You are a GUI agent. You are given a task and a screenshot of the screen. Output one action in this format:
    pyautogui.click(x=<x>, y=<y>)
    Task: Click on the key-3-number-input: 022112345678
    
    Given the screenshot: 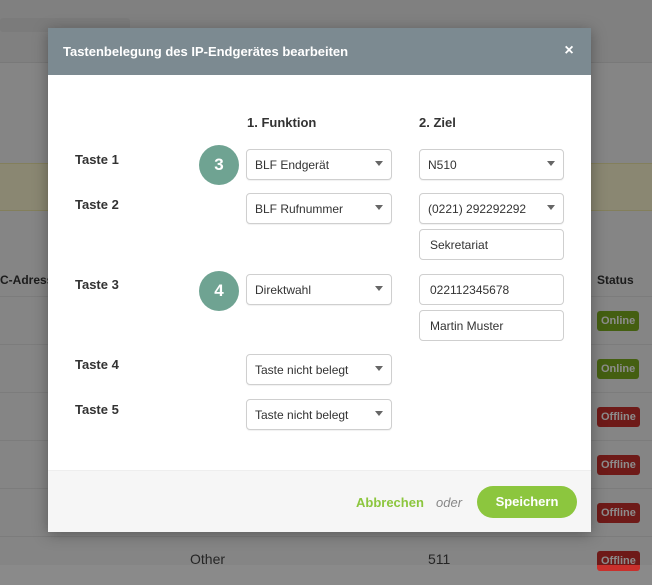 What is the action you would take?
    pyautogui.click(x=491, y=289)
    